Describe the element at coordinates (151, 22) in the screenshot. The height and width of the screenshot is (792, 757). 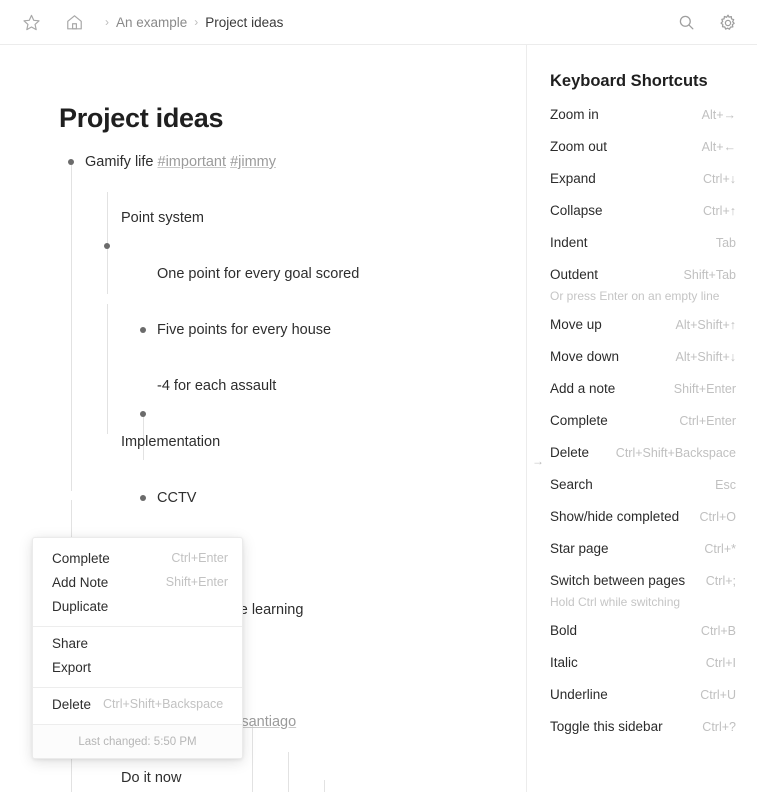
I see `breadcrumb-item-an-example: An example` at that location.